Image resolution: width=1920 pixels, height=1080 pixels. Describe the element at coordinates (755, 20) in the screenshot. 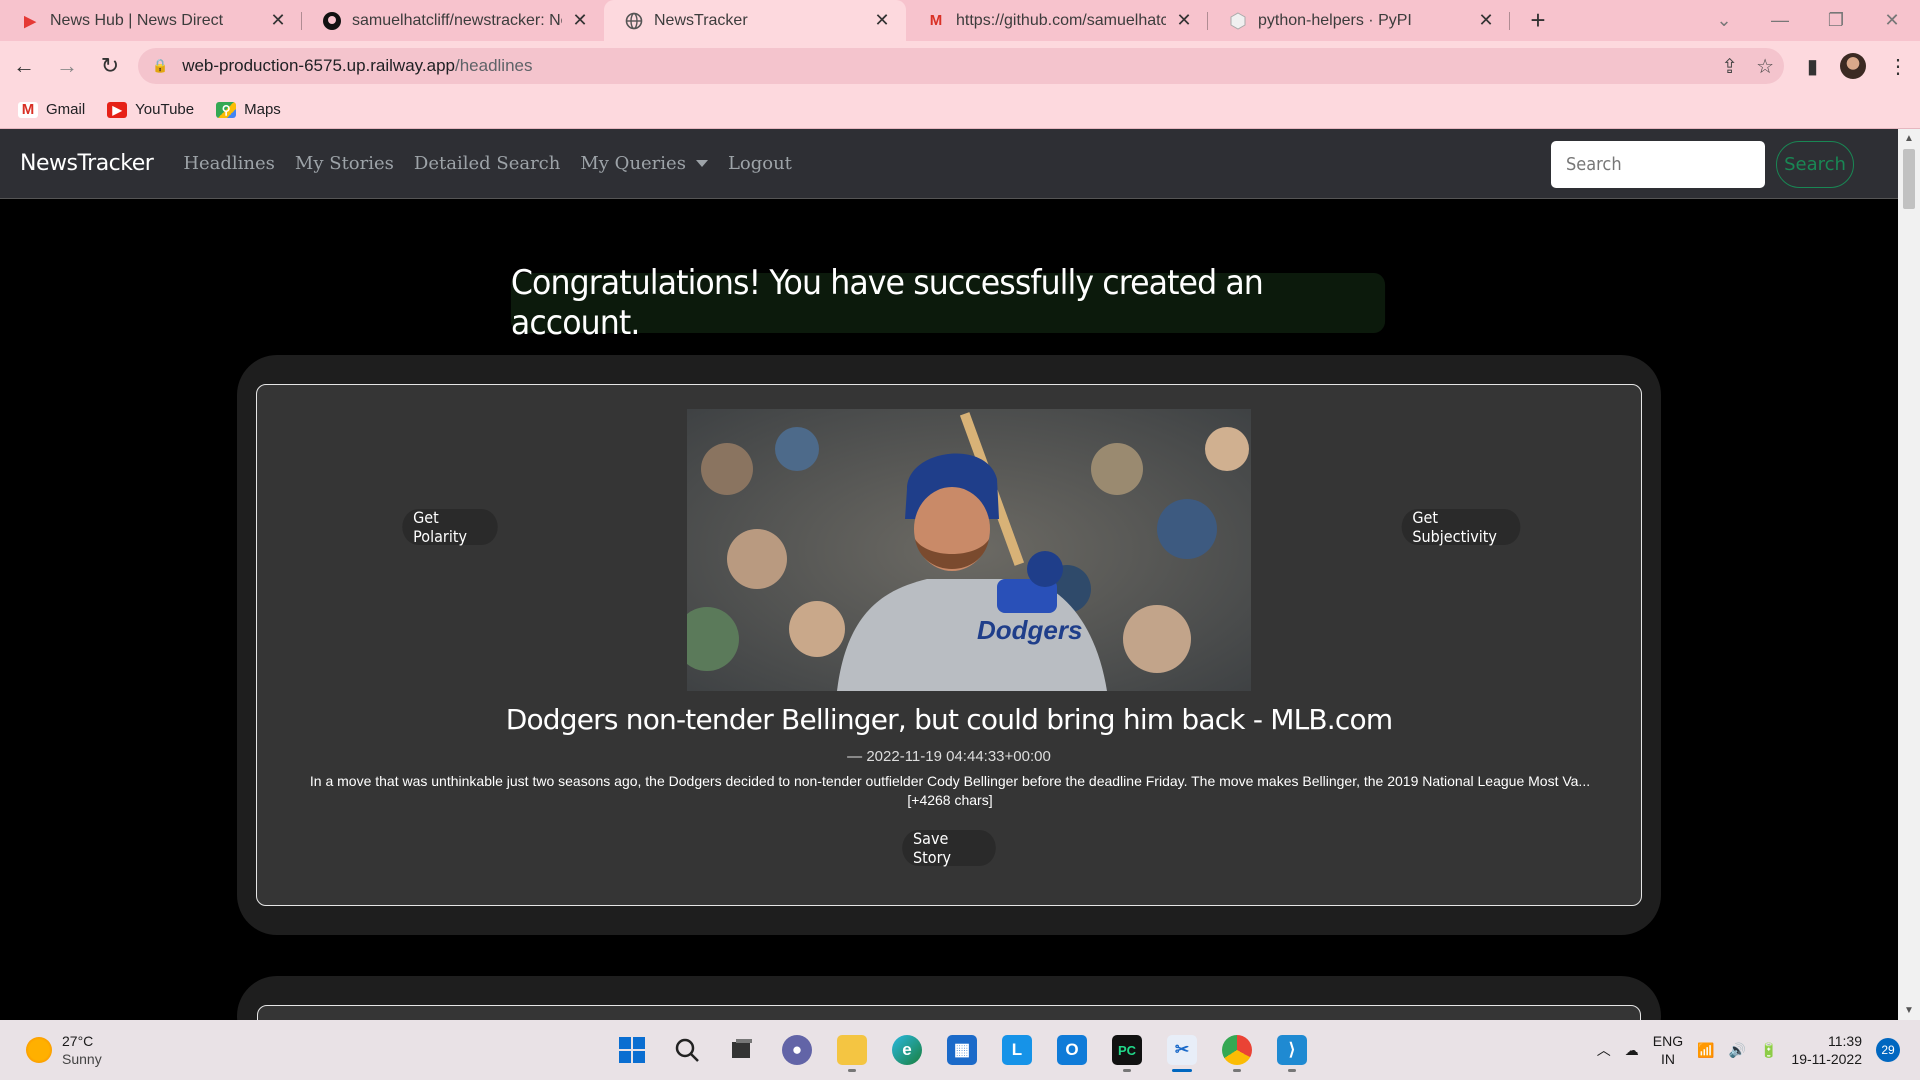

I see `tab-newstracker: NewsTracker ✕` at that location.